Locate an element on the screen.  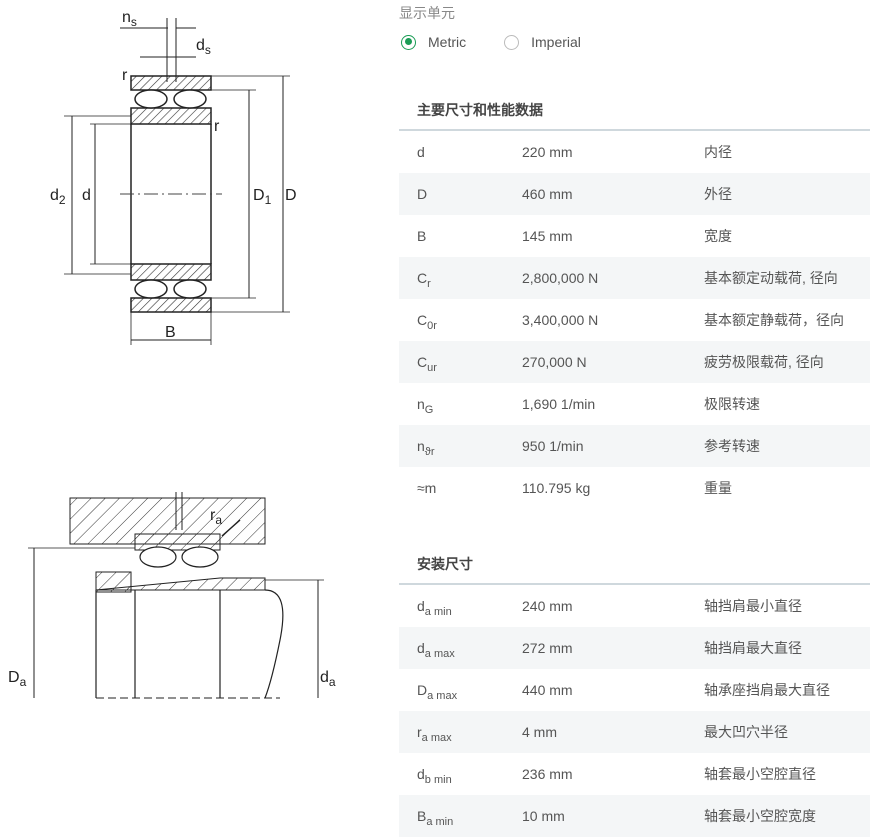
row-symbol: D is located at coordinates (422, 194).